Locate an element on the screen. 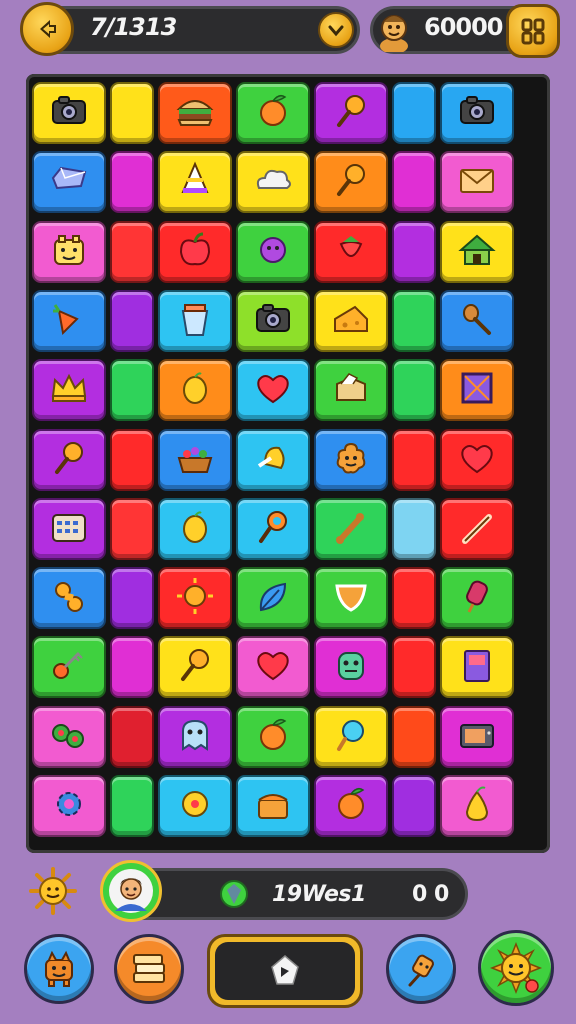  basket-icon is located at coordinates (195, 460).